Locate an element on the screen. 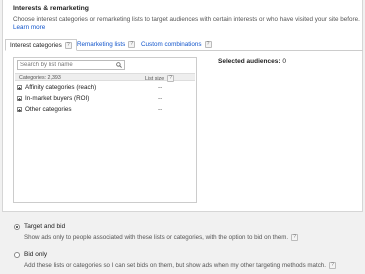  tab-interest-categories: Interest categories? is located at coordinates (41, 45).